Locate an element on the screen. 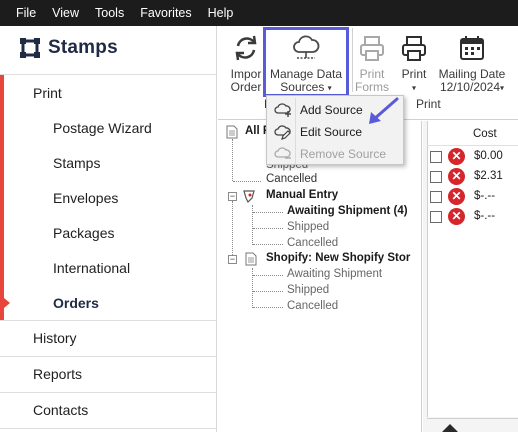  sidebar-item-contacts: Contacts is located at coordinates (108, 410).